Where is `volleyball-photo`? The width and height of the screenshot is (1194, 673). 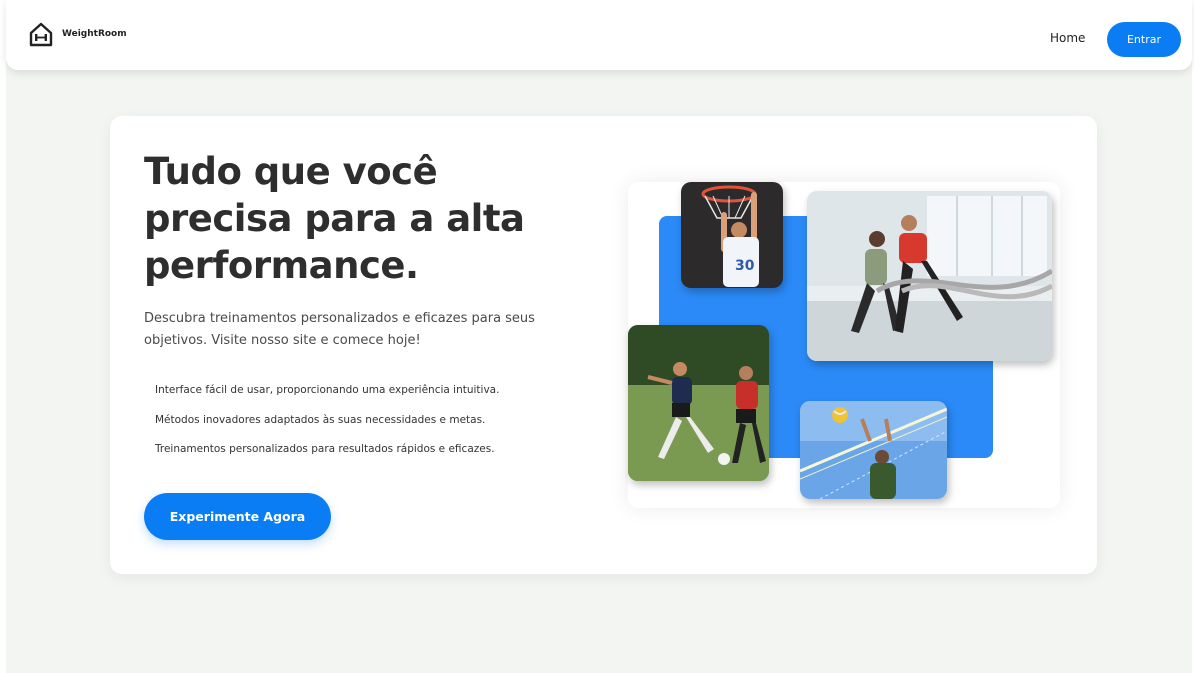 volleyball-photo is located at coordinates (873, 450).